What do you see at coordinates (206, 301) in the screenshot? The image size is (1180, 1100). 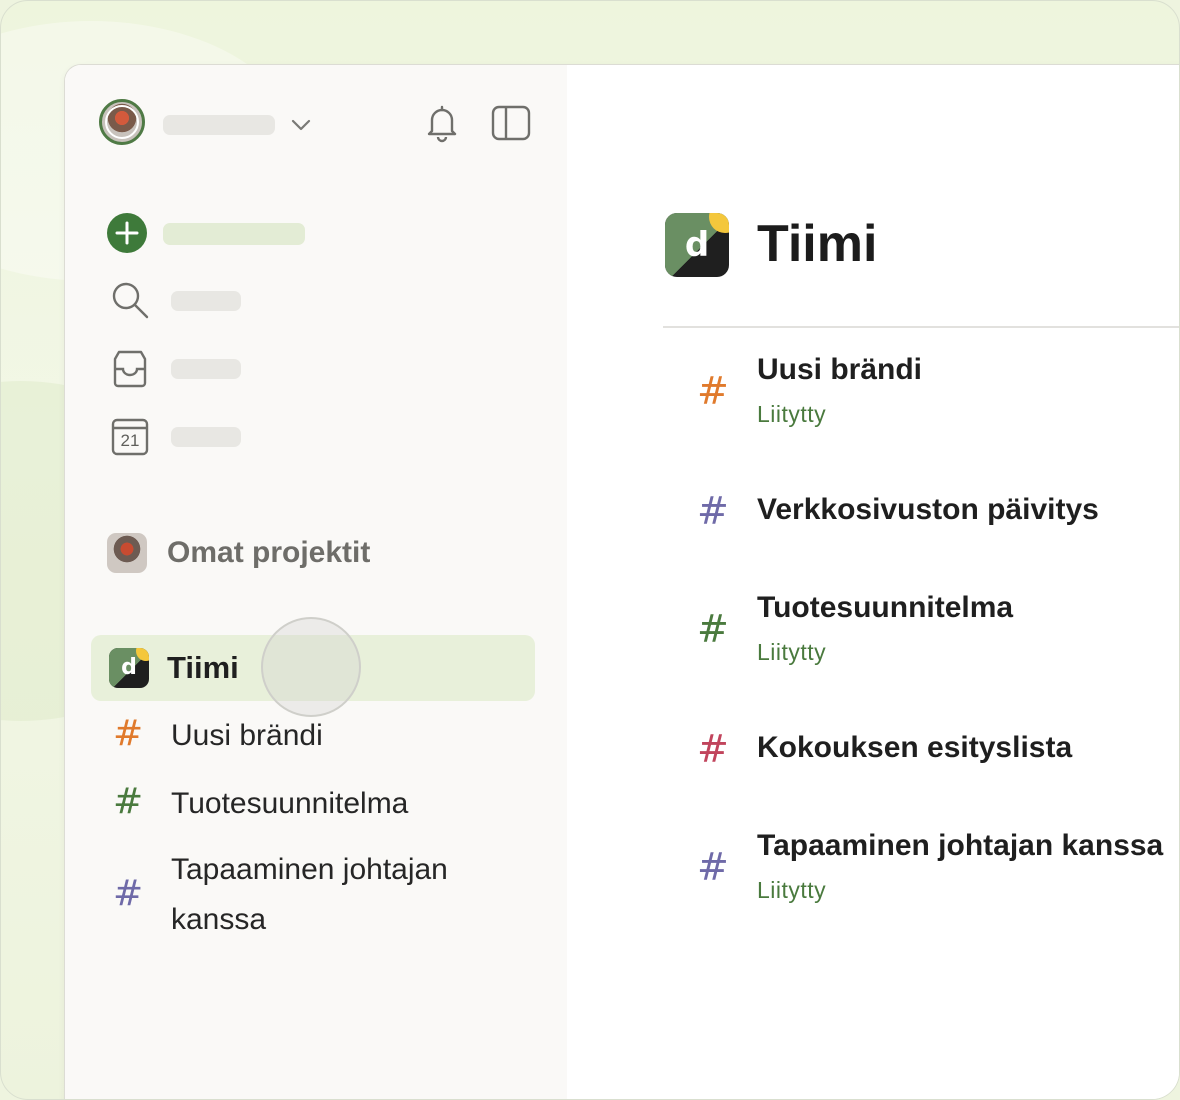 I see `search-label-placeholder` at bounding box center [206, 301].